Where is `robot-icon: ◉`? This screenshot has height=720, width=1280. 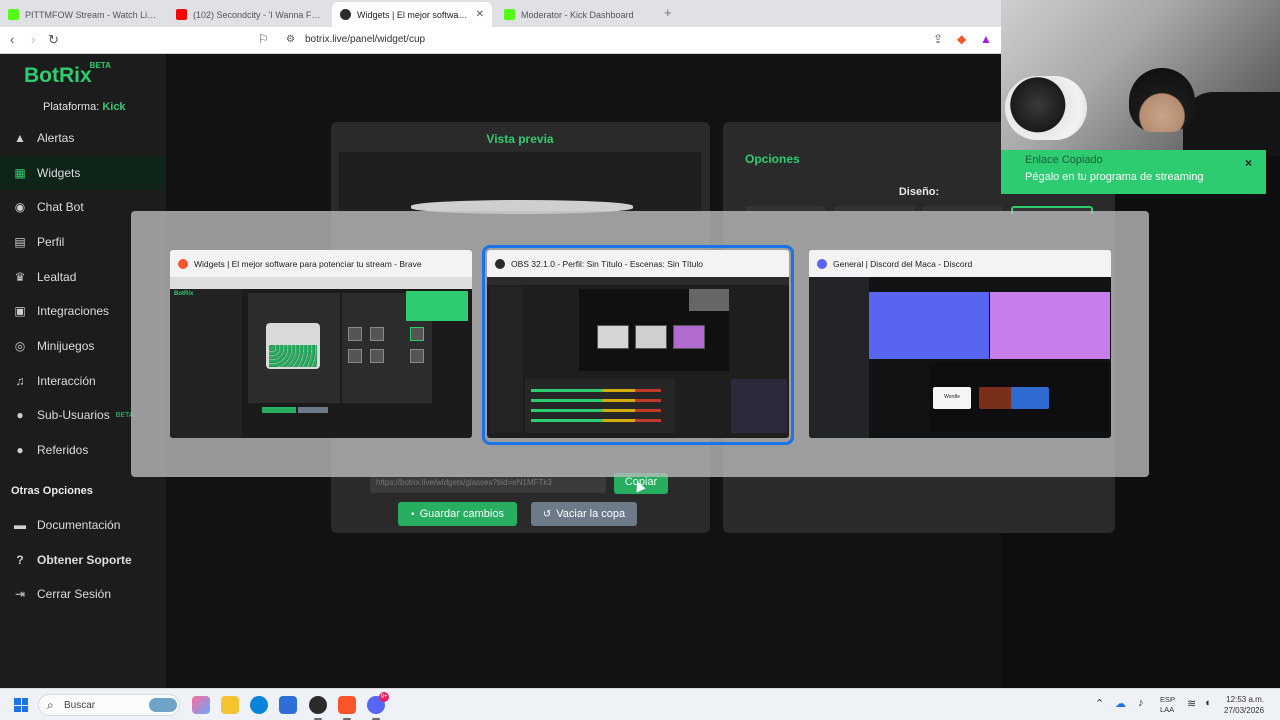
robot-icon: ◉ is located at coordinates (20, 207).